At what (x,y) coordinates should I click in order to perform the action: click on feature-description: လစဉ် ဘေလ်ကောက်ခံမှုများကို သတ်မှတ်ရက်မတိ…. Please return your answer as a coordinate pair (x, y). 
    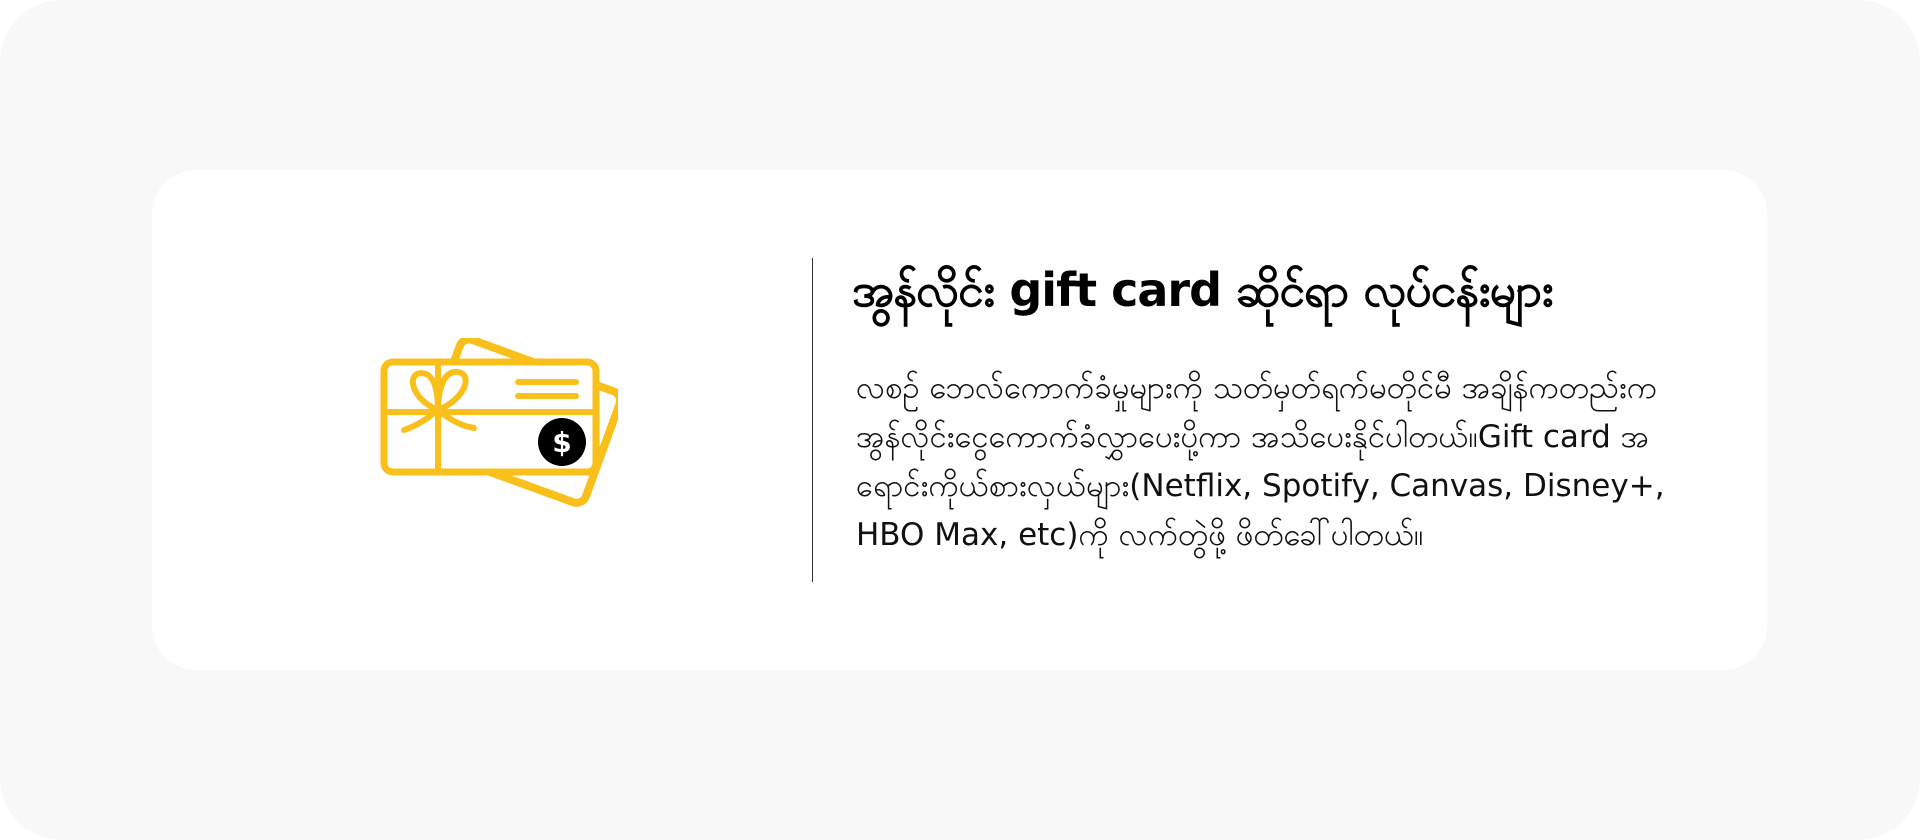
    Looking at the image, I should click on (1260, 461).